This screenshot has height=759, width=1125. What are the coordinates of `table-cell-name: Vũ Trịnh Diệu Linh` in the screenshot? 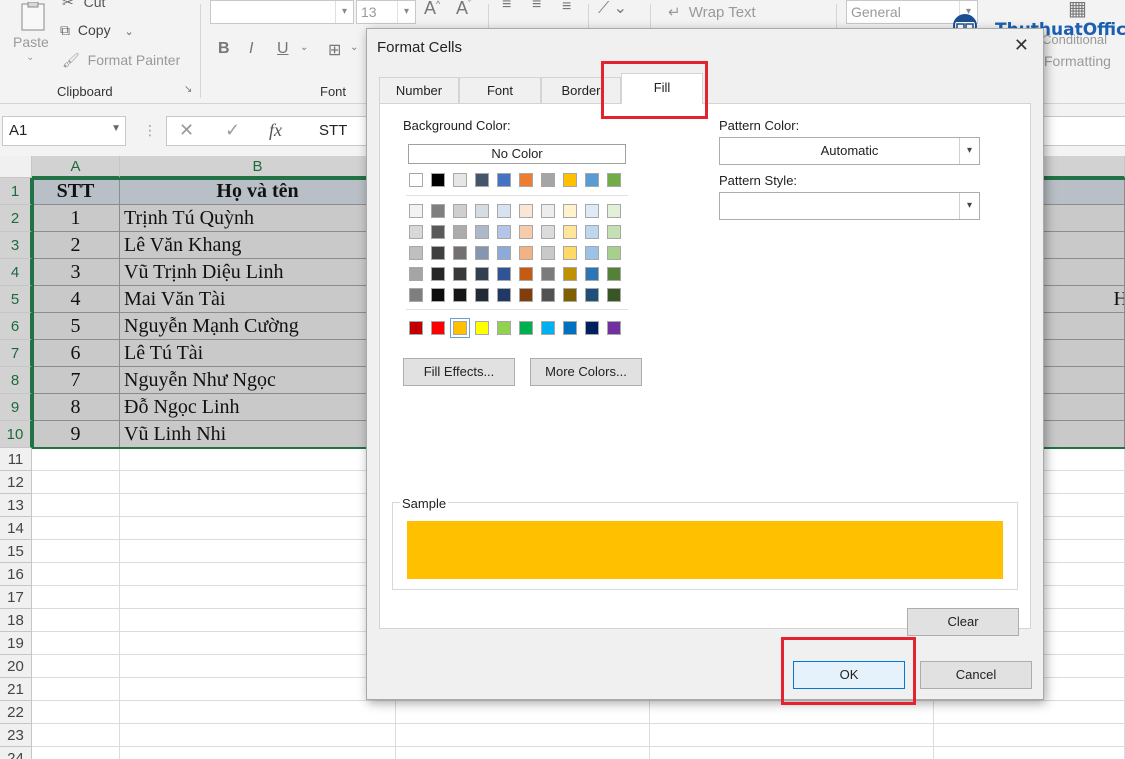 It's located at (258, 272).